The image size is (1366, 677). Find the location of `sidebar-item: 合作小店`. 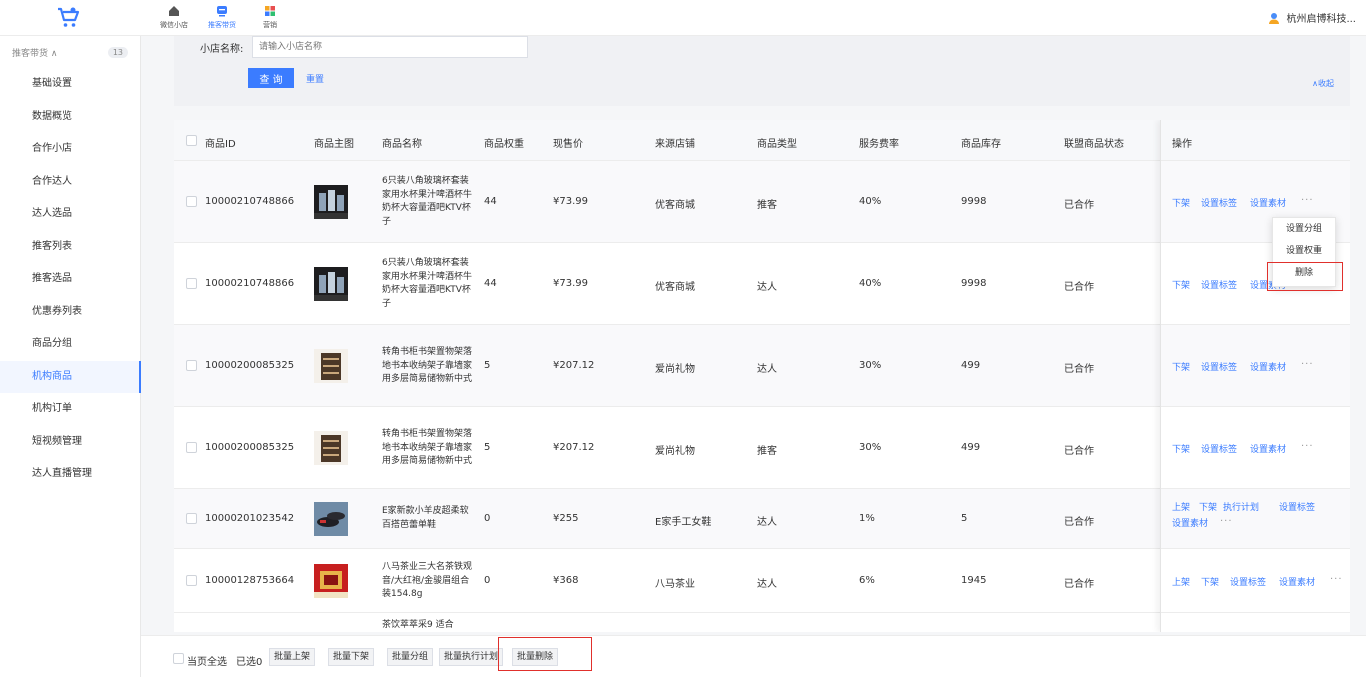

sidebar-item: 合作小店 is located at coordinates (70, 149).